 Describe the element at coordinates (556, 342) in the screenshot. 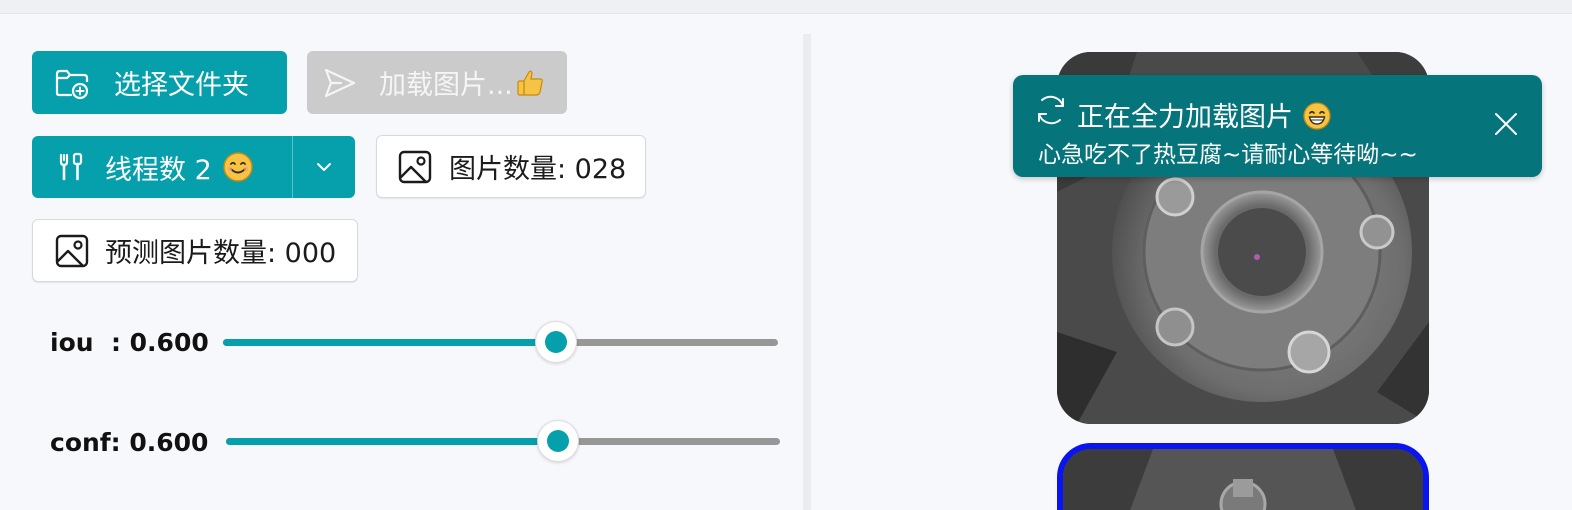

I see `iou-slider-thumb` at that location.